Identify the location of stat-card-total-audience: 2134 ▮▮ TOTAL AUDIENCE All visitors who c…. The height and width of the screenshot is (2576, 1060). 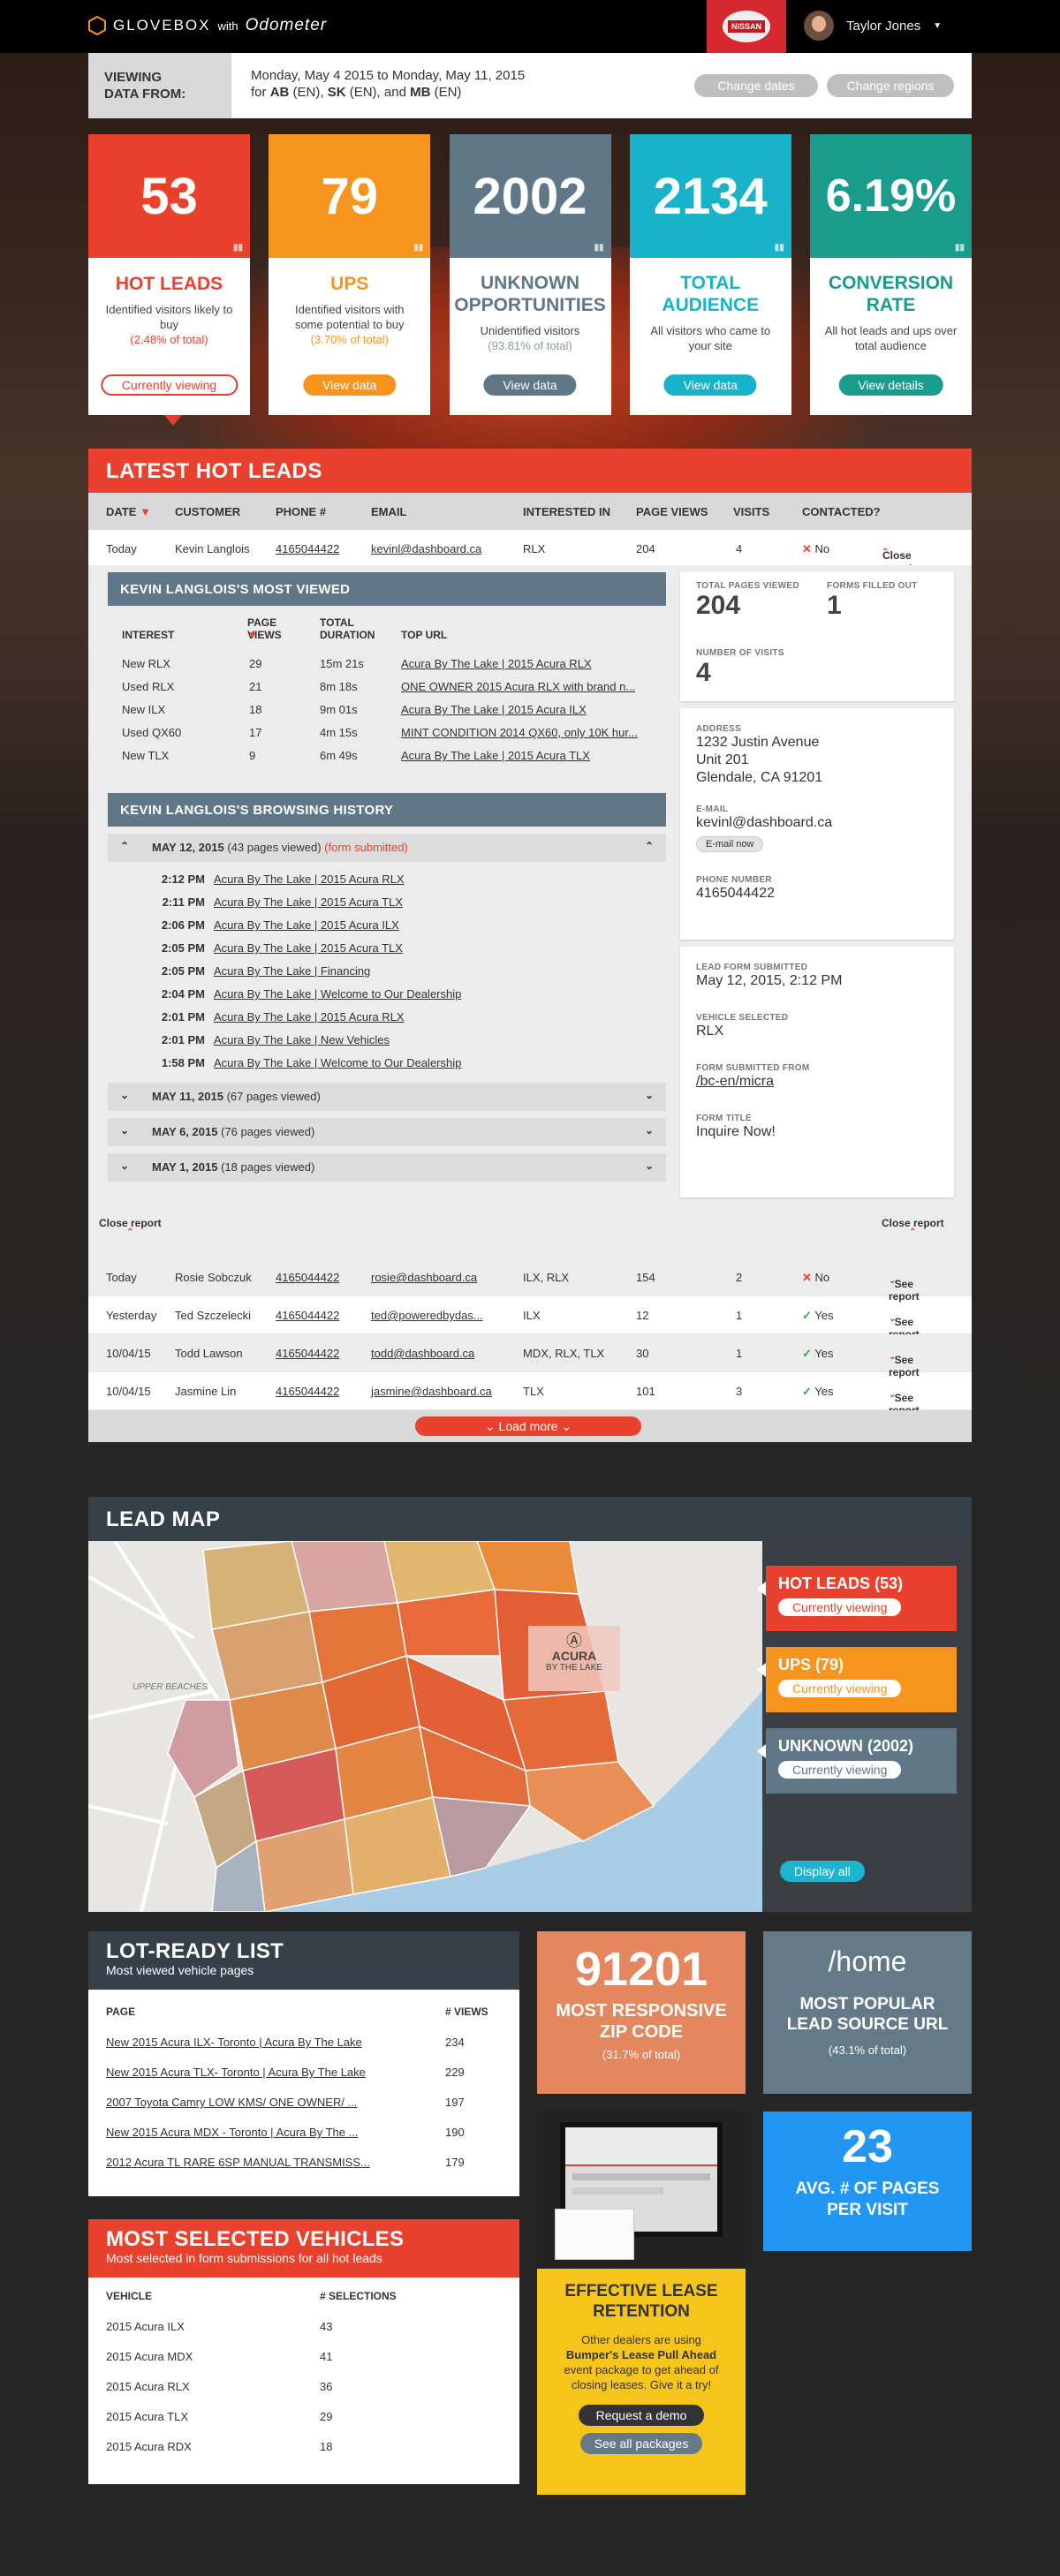
(710, 274).